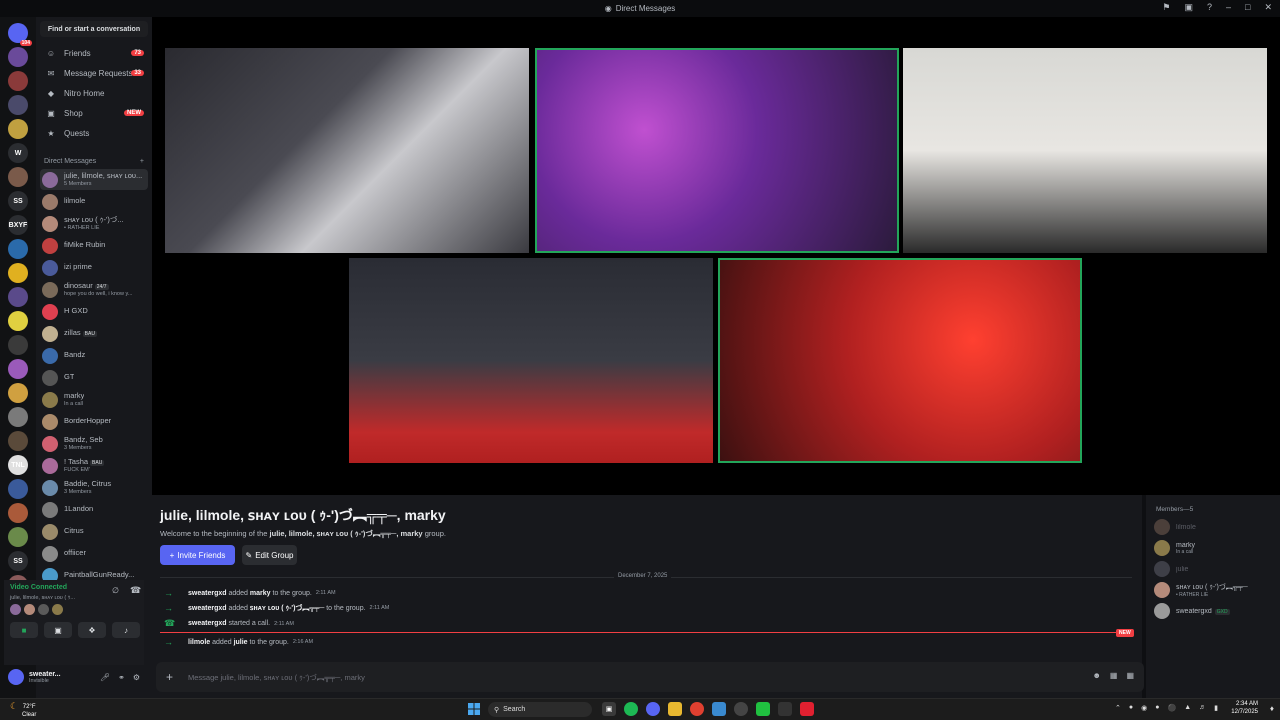 This screenshot has width=1280, height=720. I want to click on tray-app-icon: ◉, so click(1144, 708).